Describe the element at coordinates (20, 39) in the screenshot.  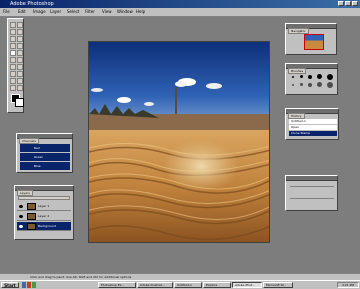
I see `slice-tool-icon` at that location.